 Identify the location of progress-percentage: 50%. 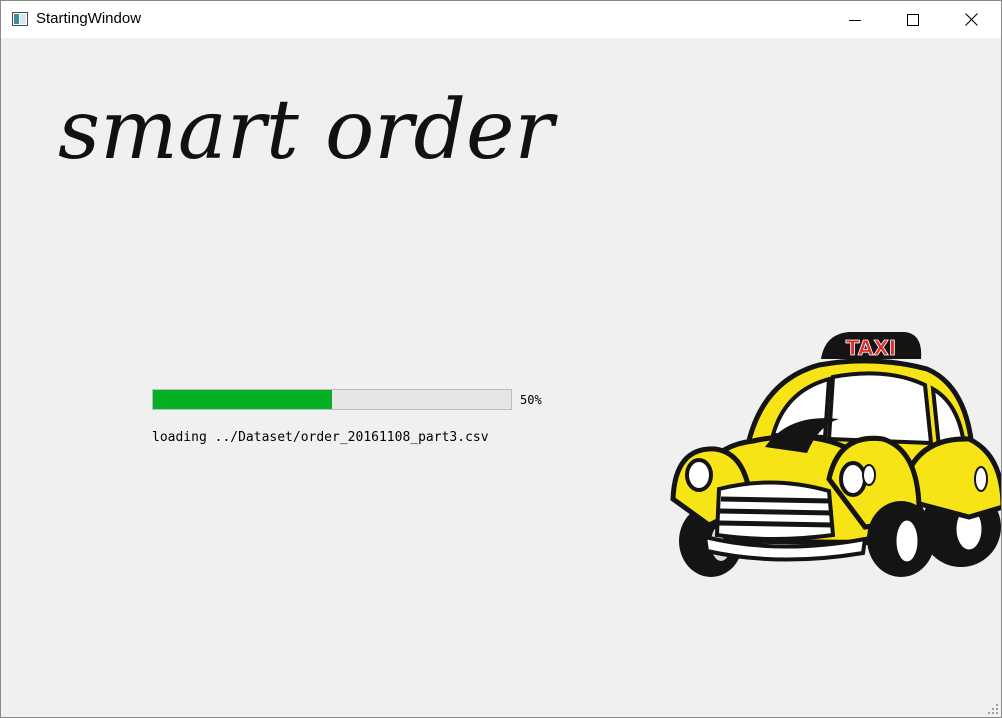
(531, 400).